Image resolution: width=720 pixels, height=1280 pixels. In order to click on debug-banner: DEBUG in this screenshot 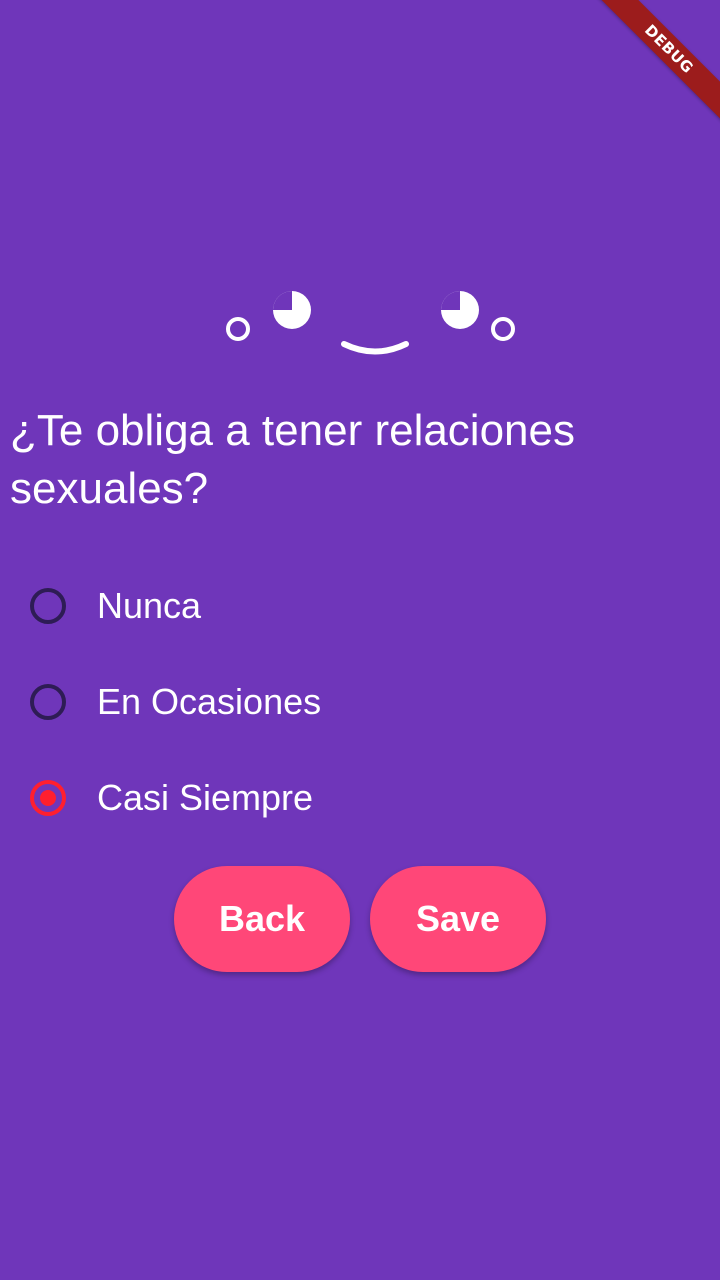, I will do `click(650, 70)`.